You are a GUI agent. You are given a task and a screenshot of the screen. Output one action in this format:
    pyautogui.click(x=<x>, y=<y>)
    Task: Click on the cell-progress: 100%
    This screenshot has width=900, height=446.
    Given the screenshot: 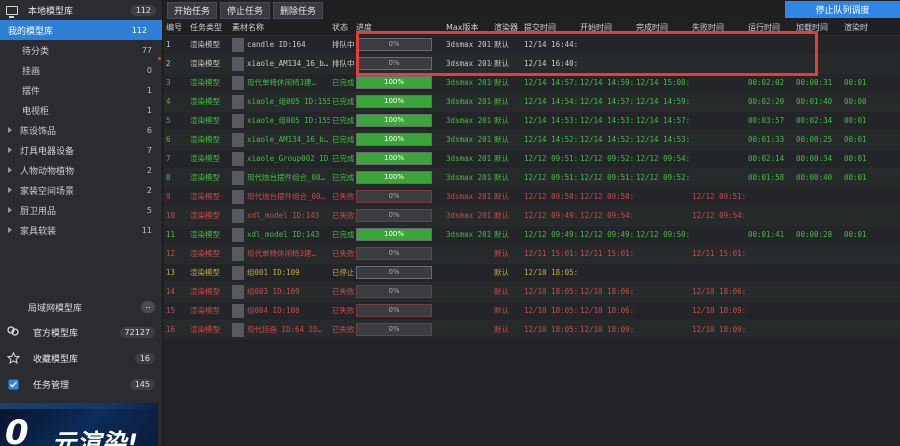 What is the action you would take?
    pyautogui.click(x=399, y=139)
    